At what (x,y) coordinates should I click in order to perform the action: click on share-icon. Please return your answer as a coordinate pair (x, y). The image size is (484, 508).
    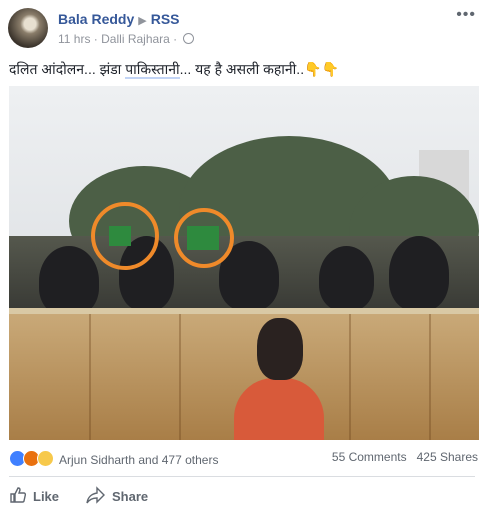
    Looking at the image, I should click on (95, 495).